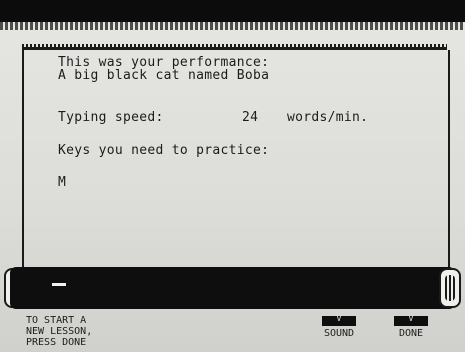 The image size is (465, 352). Describe the element at coordinates (450, 288) in the screenshot. I see `scroll-cap-right-icon` at that location.